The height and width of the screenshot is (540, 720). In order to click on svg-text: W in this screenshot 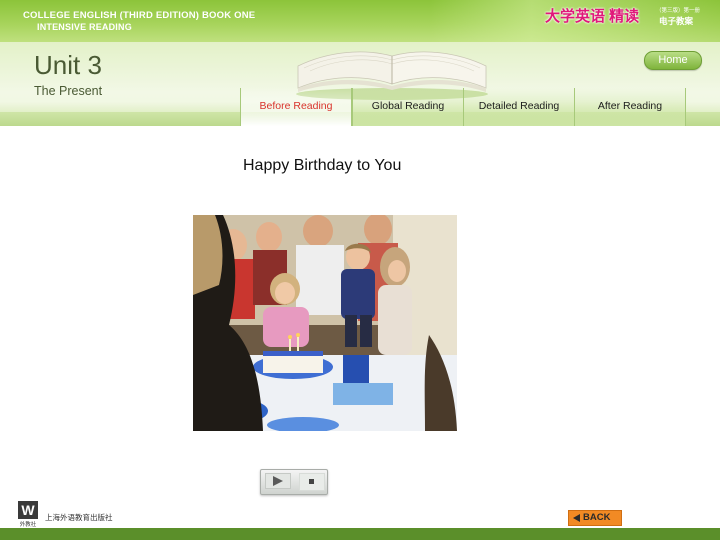, I will do `click(28, 510)`.